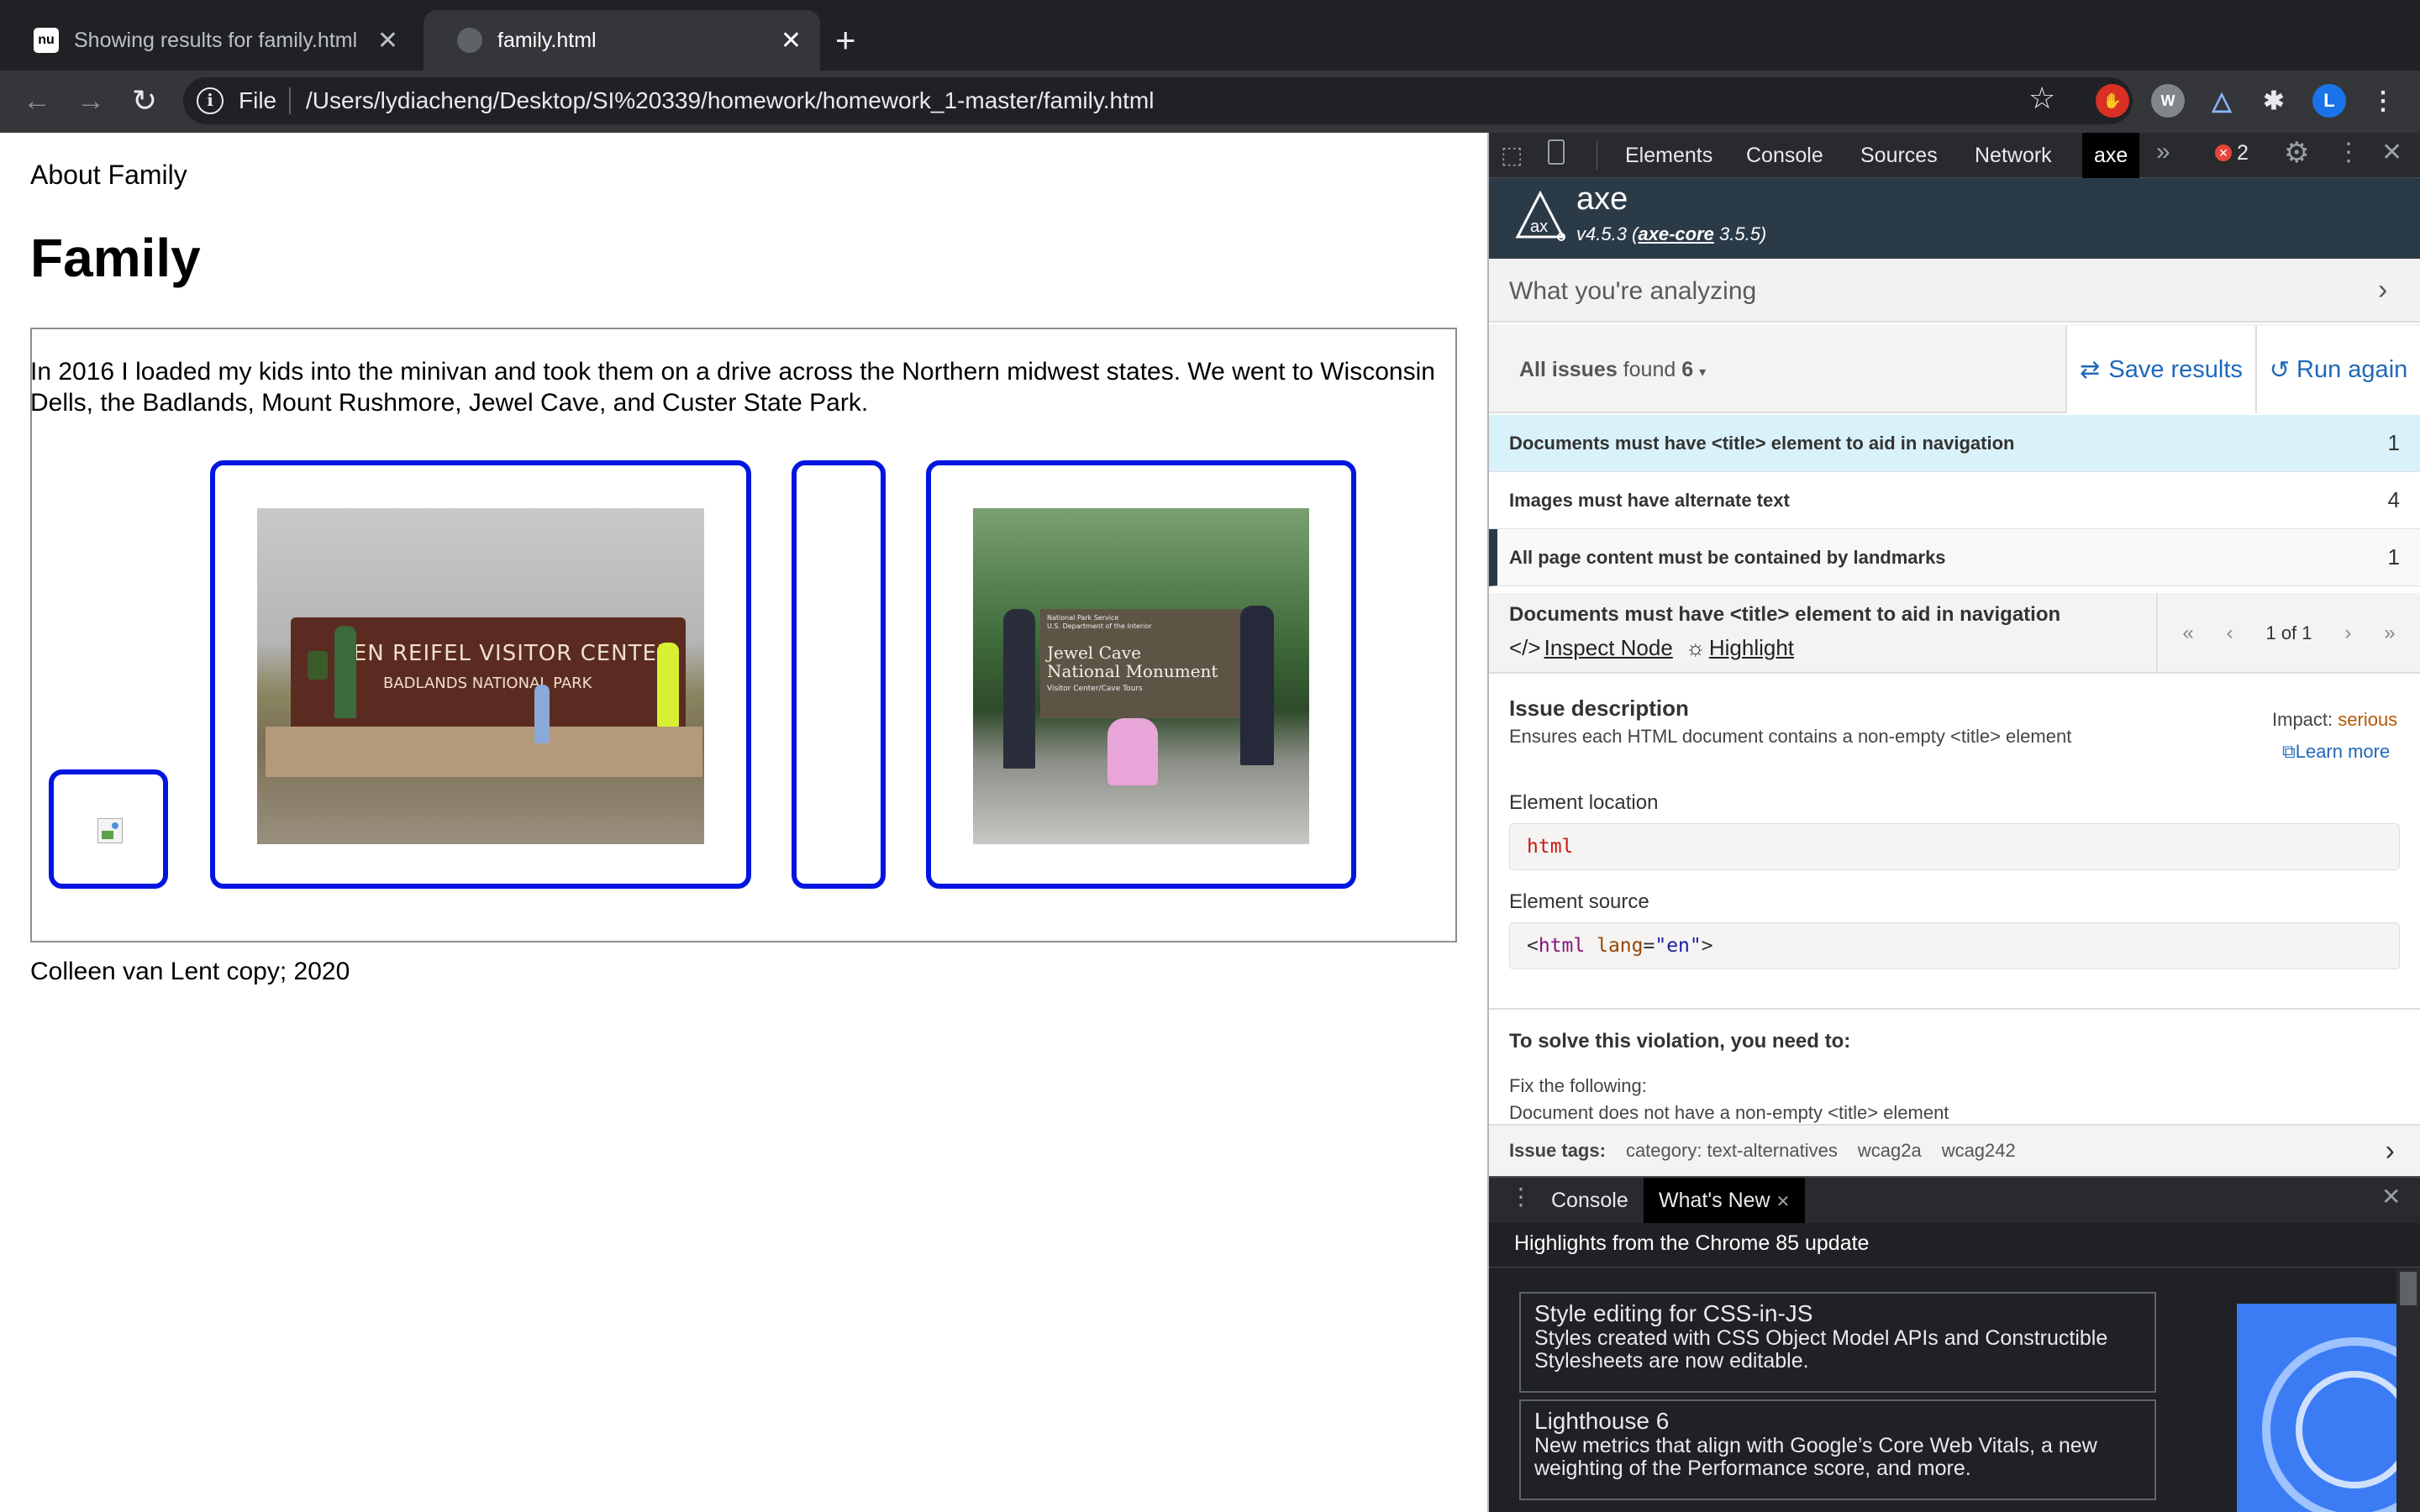 Image resolution: width=2420 pixels, height=1512 pixels. What do you see at coordinates (1557, 152) in the screenshot?
I see `device-toolbar-icon` at bounding box center [1557, 152].